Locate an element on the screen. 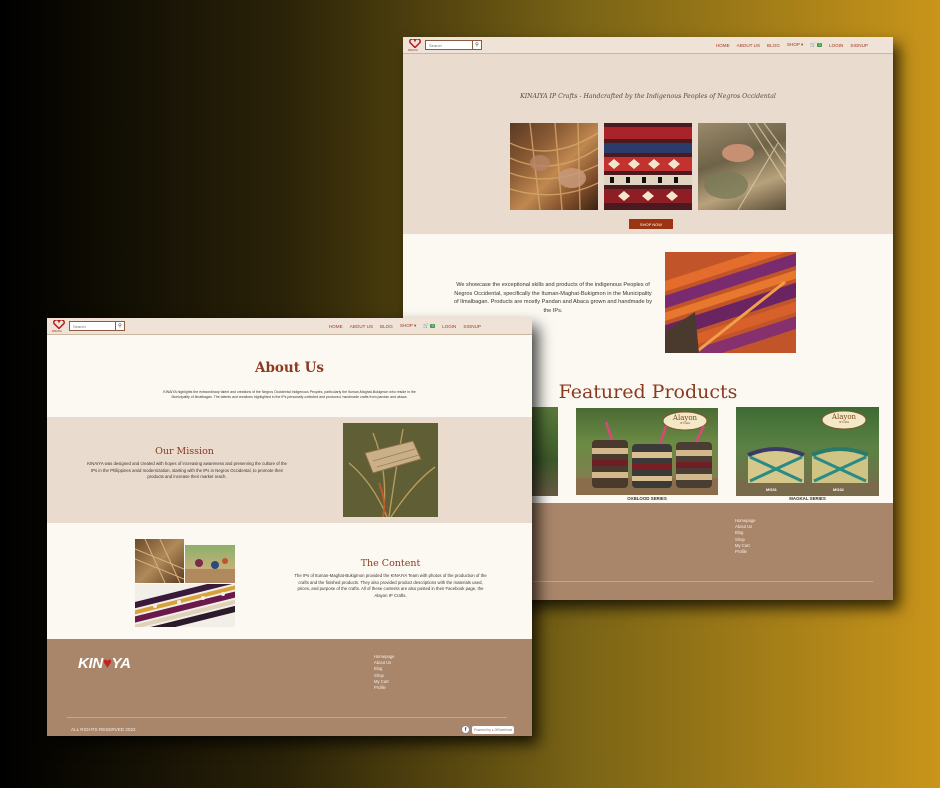 The width and height of the screenshot is (940, 788). hands-weaving-illustration is located at coordinates (745, 166).